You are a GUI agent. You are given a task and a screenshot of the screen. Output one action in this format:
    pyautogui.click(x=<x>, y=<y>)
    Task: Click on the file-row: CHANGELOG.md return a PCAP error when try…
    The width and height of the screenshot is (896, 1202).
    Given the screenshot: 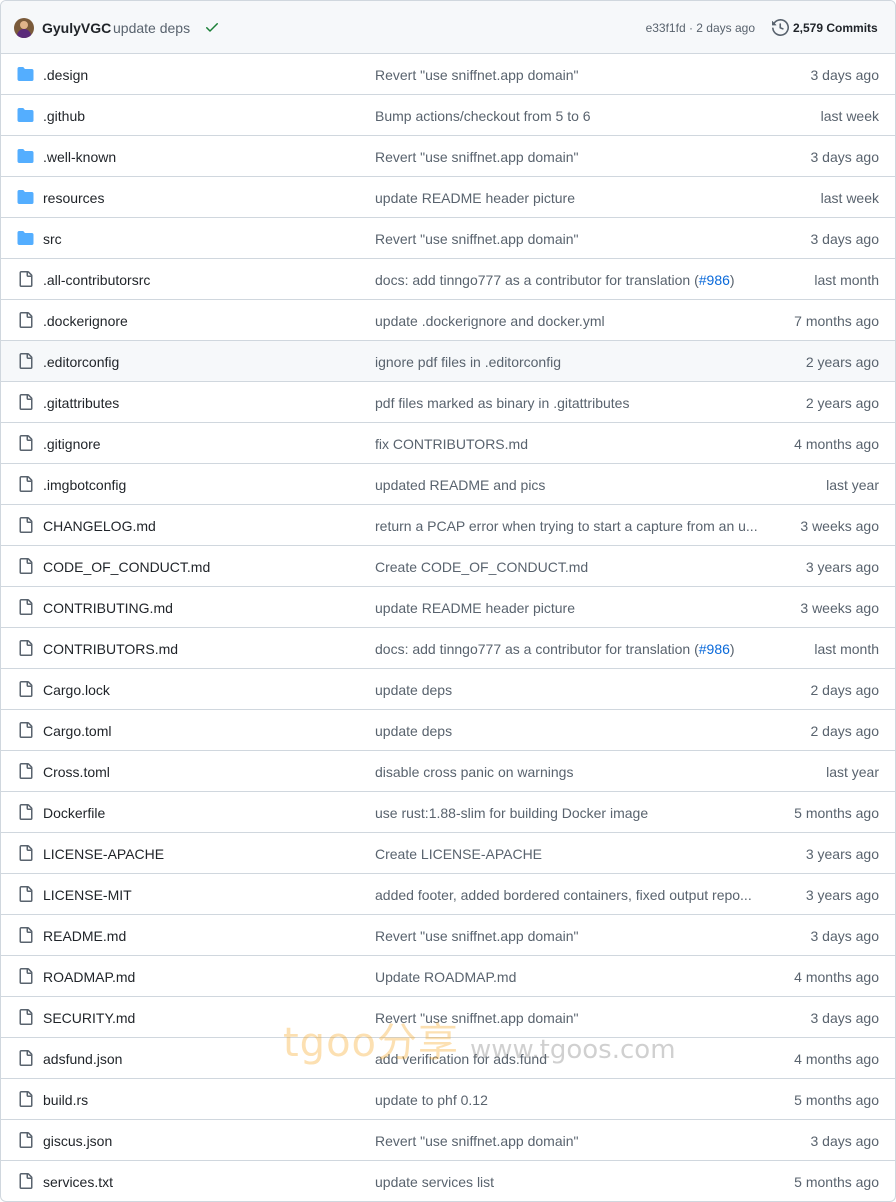 What is the action you would take?
    pyautogui.click(x=448, y=525)
    